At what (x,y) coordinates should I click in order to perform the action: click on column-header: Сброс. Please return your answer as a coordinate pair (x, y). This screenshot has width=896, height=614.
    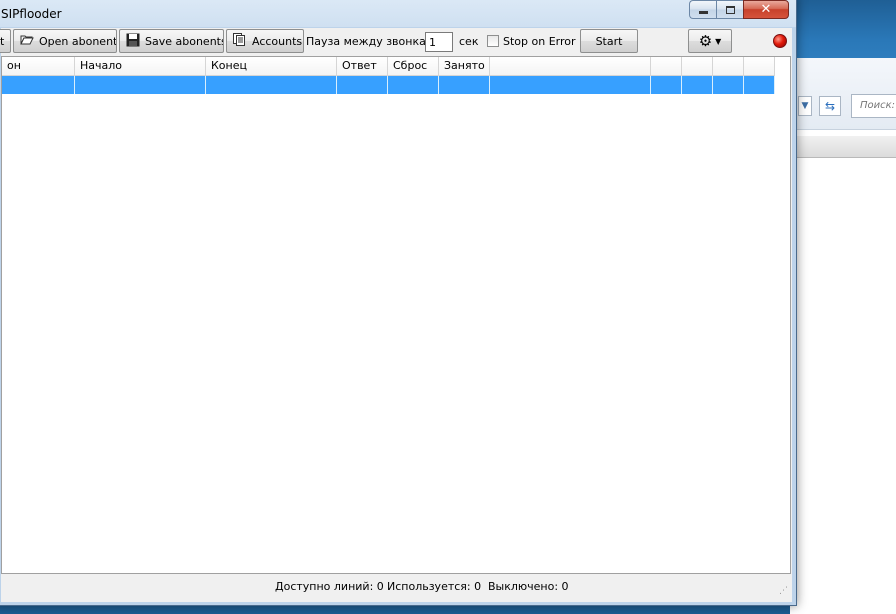
    Looking at the image, I should click on (413, 66).